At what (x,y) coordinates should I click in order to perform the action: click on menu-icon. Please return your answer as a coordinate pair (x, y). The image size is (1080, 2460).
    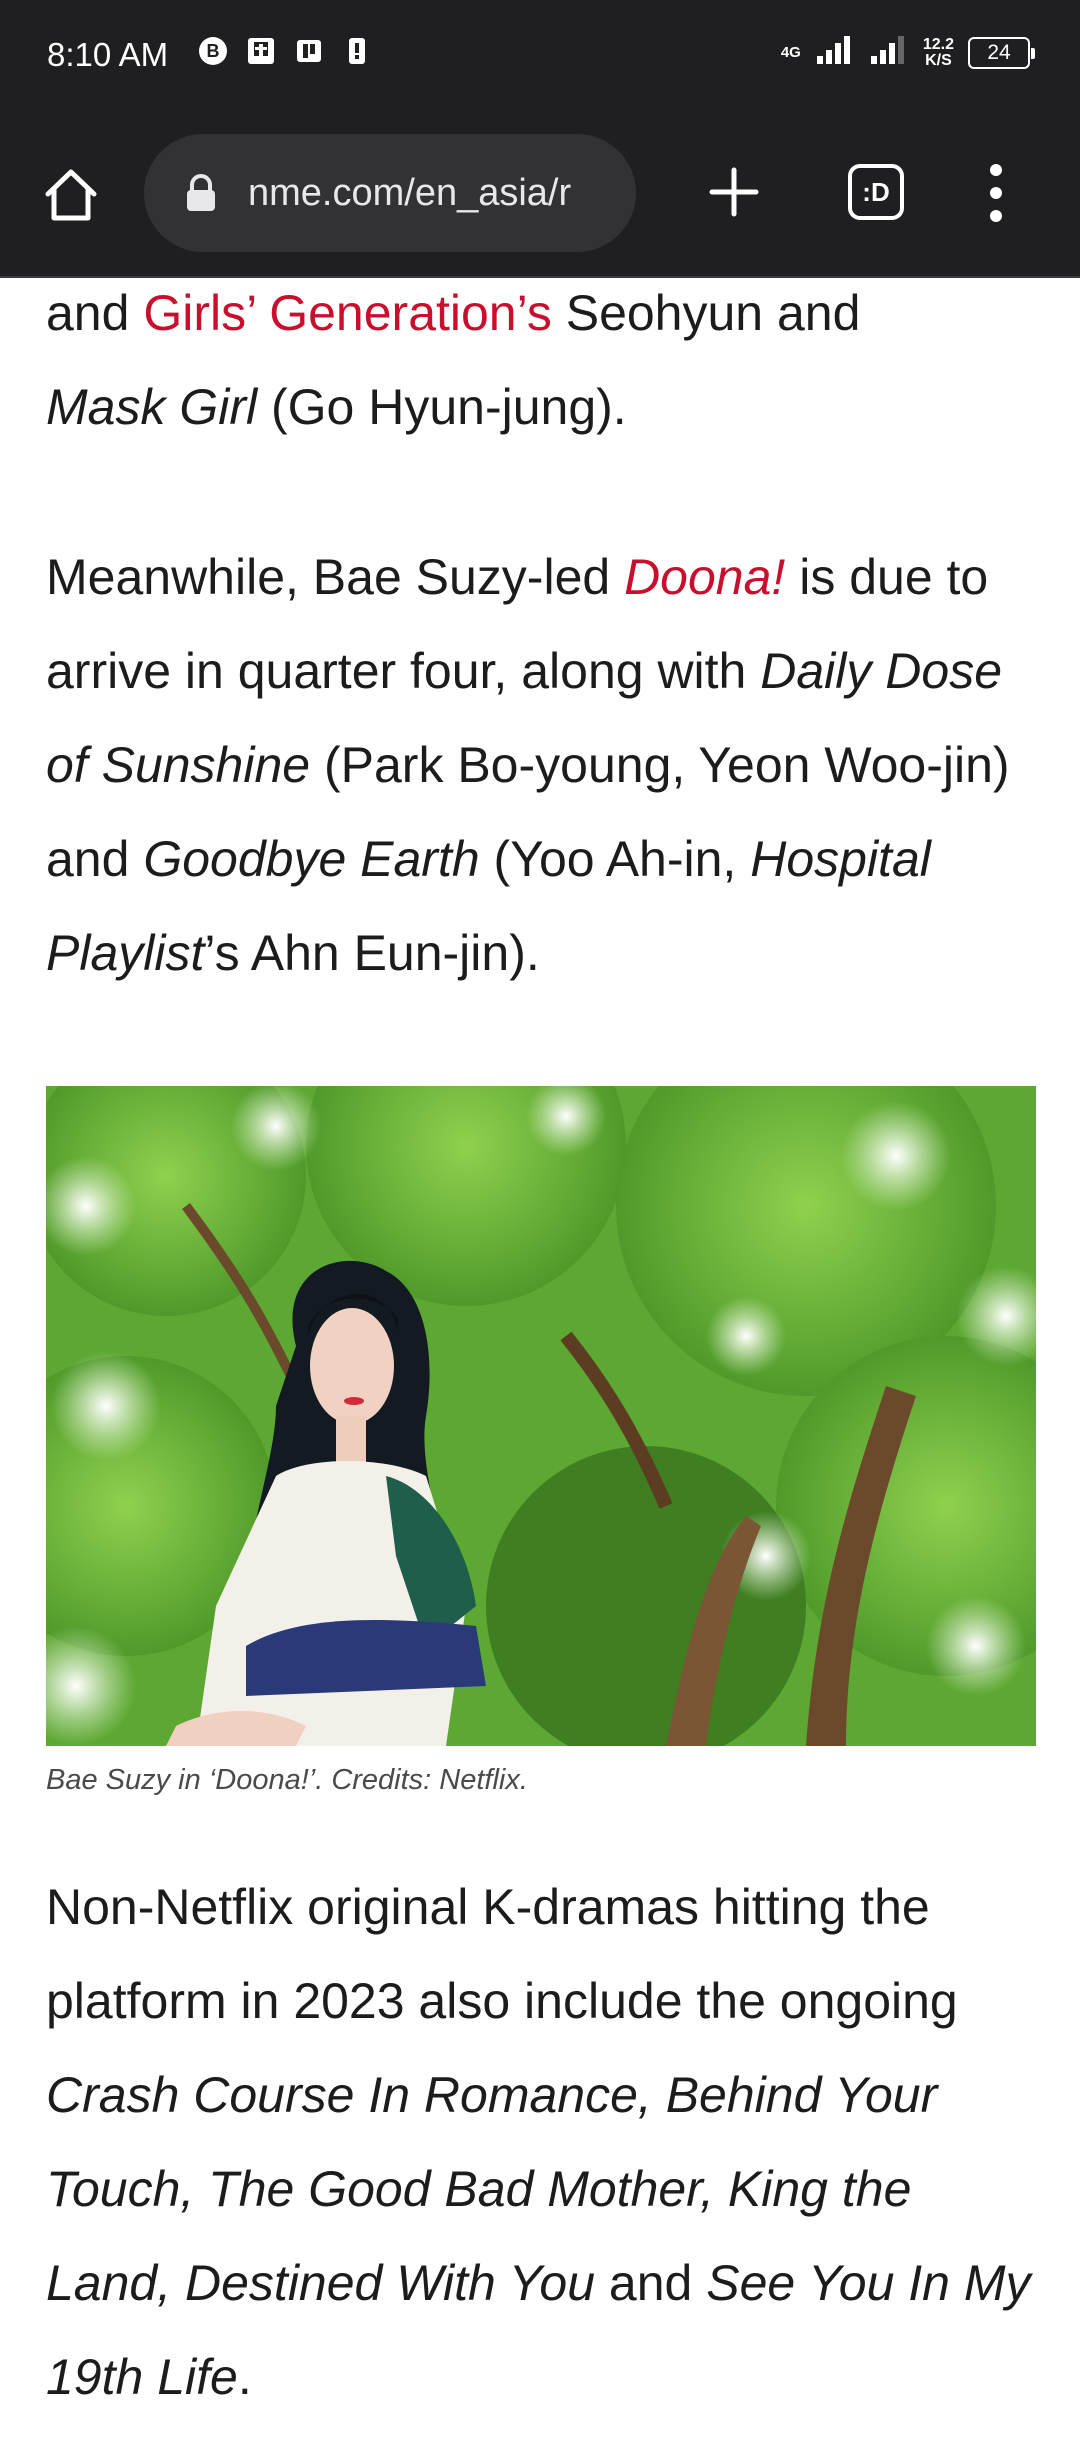
    Looking at the image, I should click on (996, 193).